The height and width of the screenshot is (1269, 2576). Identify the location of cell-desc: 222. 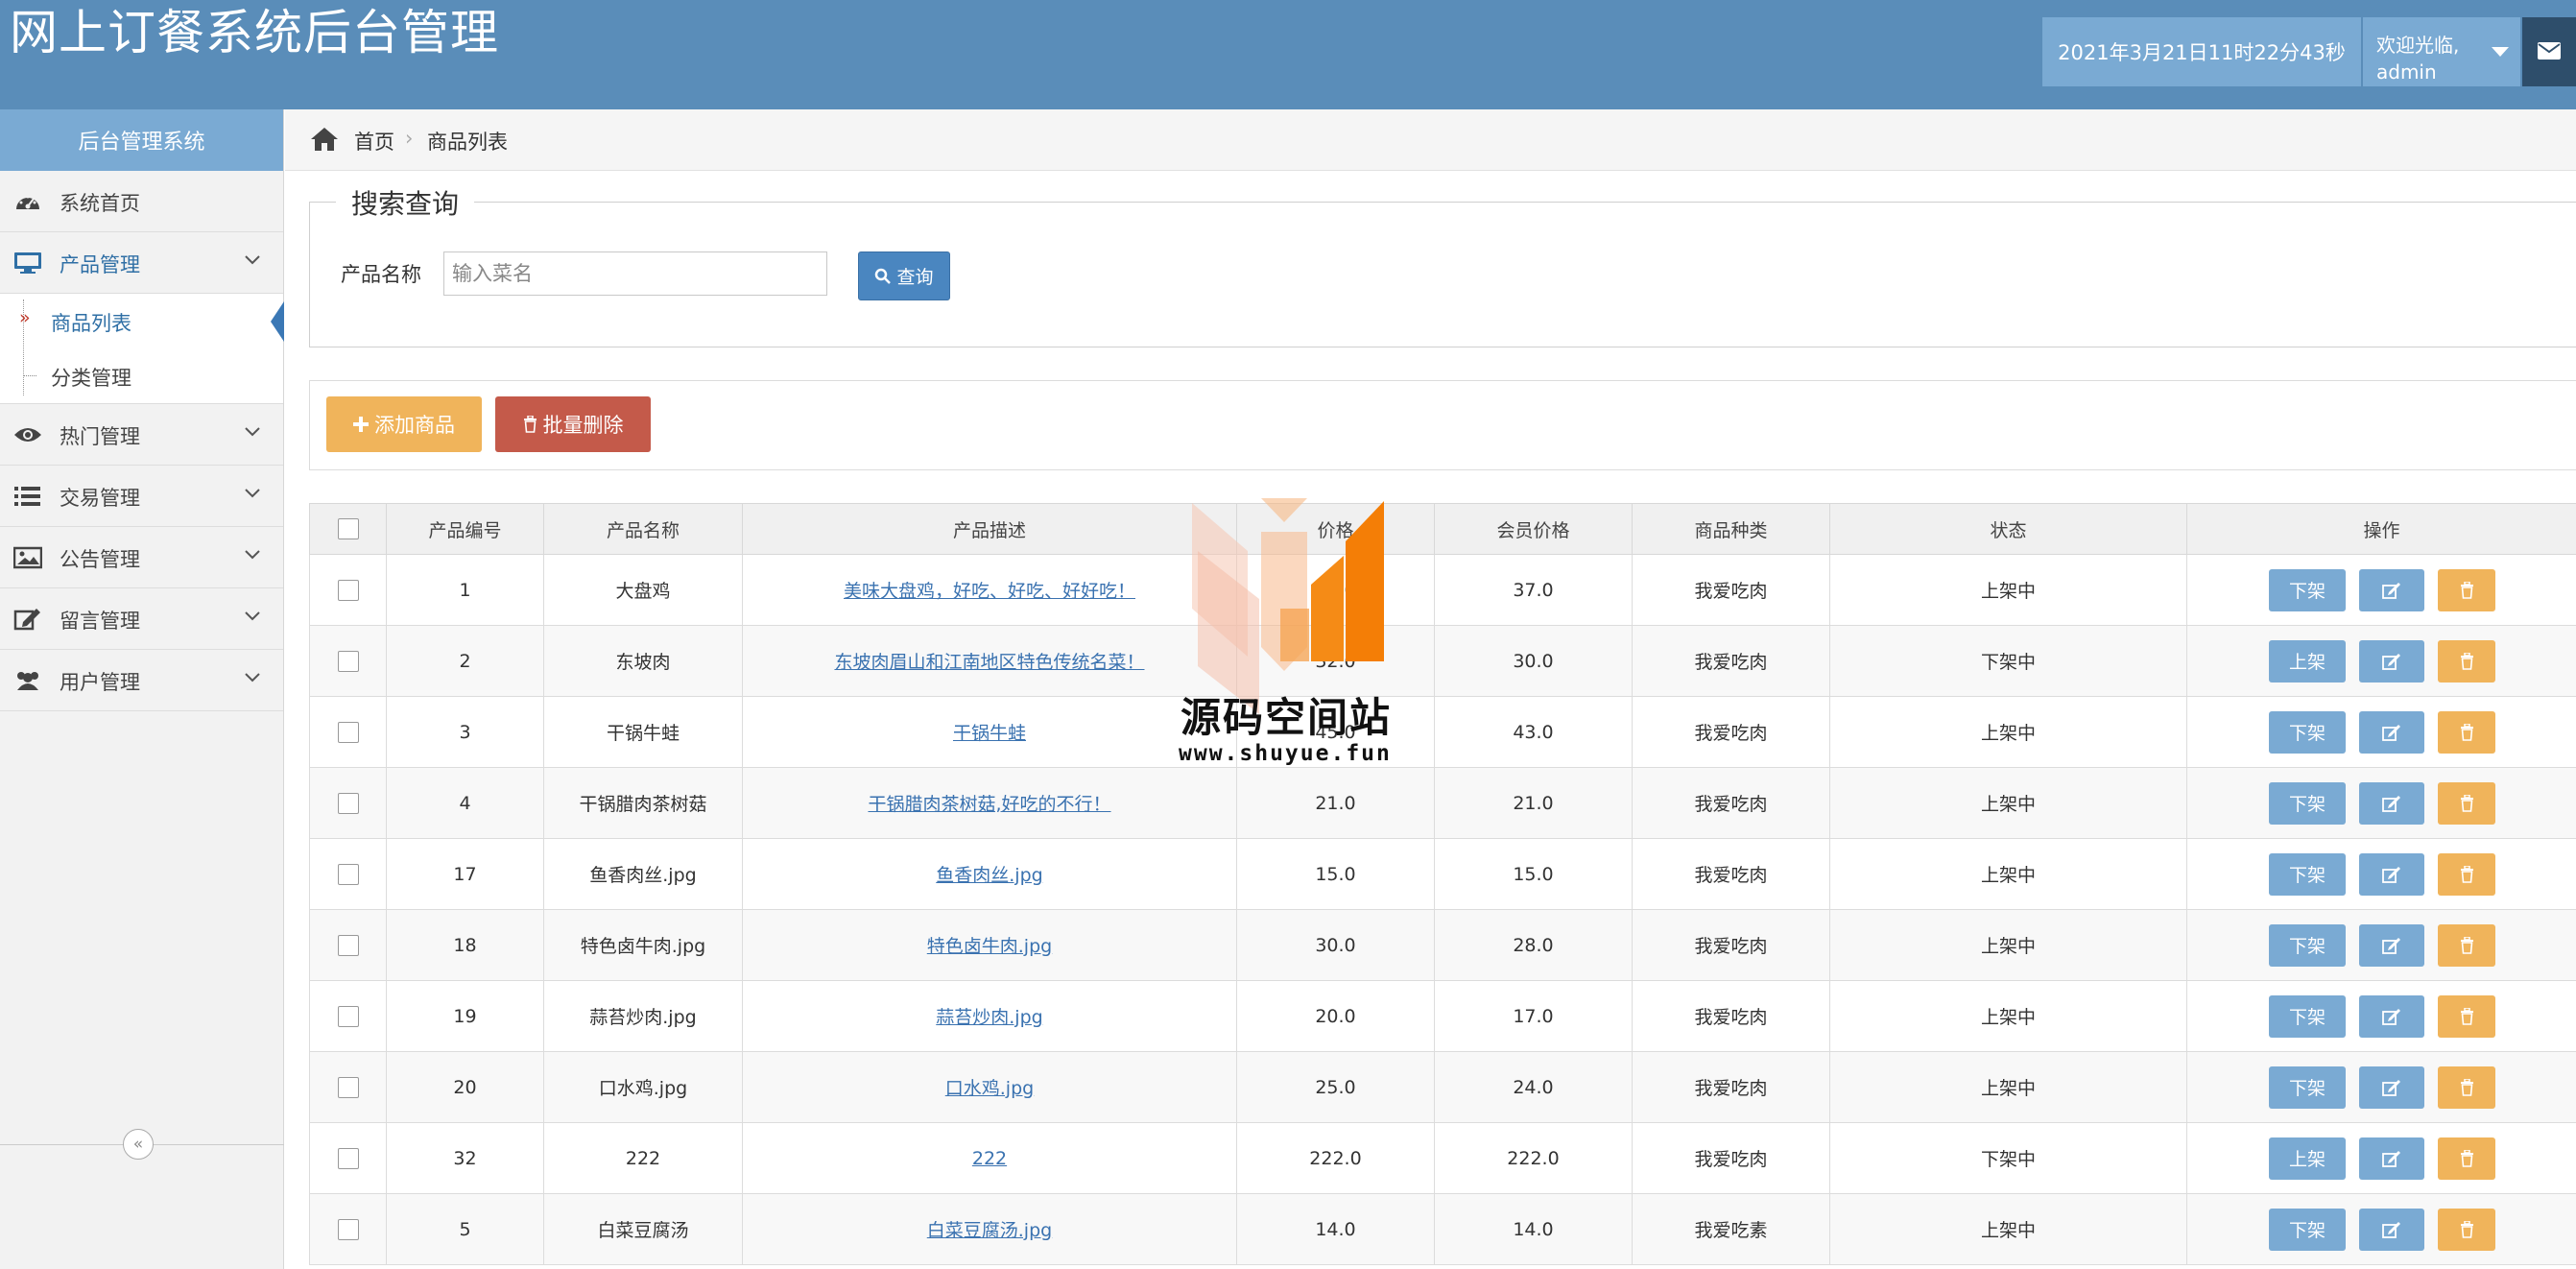
(989, 1158).